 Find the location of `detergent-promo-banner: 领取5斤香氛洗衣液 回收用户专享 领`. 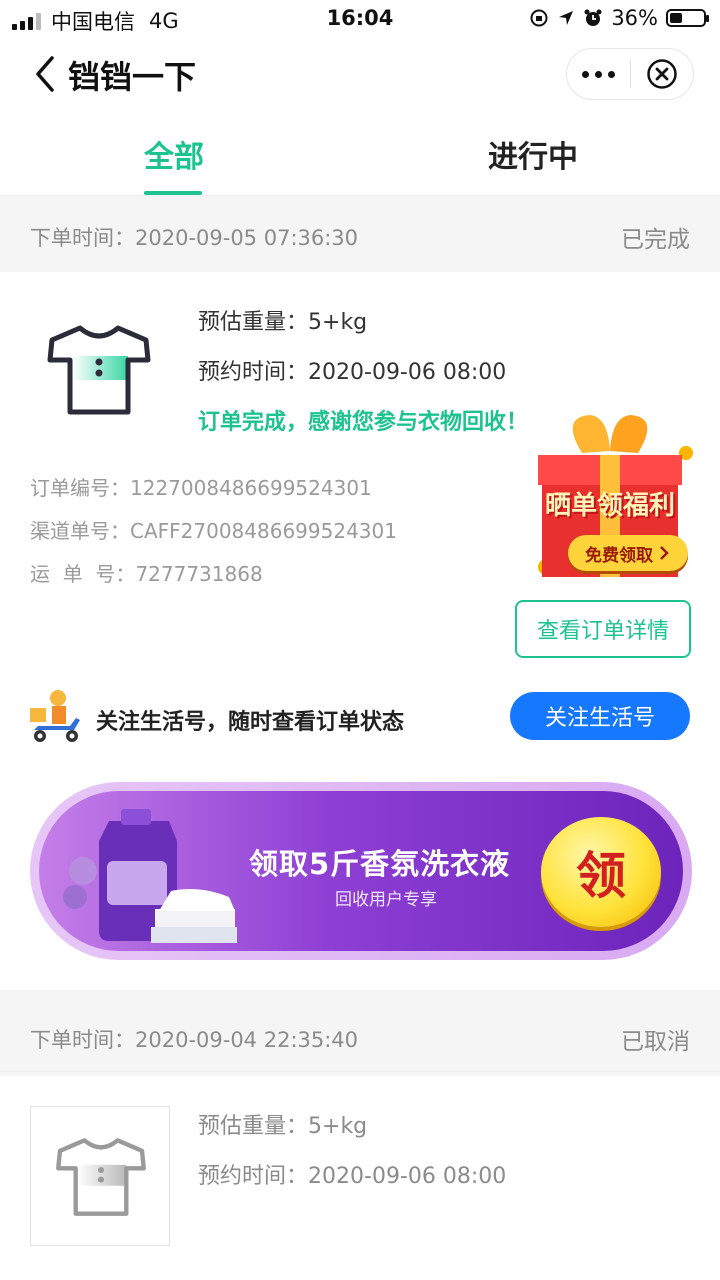

detergent-promo-banner: 领取5斤香氛洗衣液 回收用户专享 领 is located at coordinates (361, 871).